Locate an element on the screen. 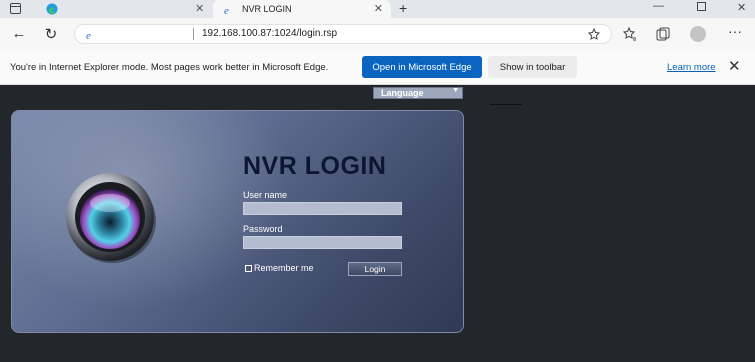 The width and height of the screenshot is (755, 362). chevron-down-icon: ▼ is located at coordinates (455, 90).